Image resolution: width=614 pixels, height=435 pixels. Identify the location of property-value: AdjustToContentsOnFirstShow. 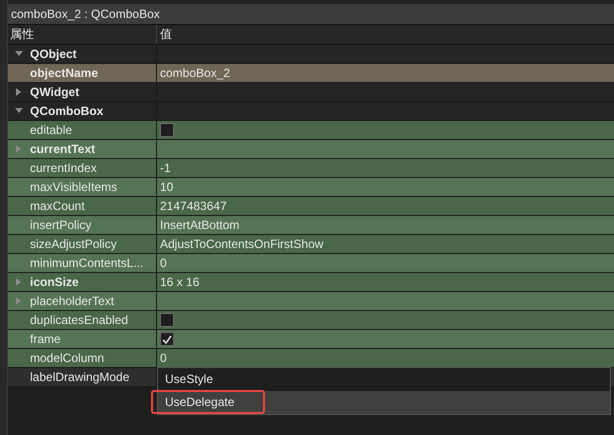
(242, 244).